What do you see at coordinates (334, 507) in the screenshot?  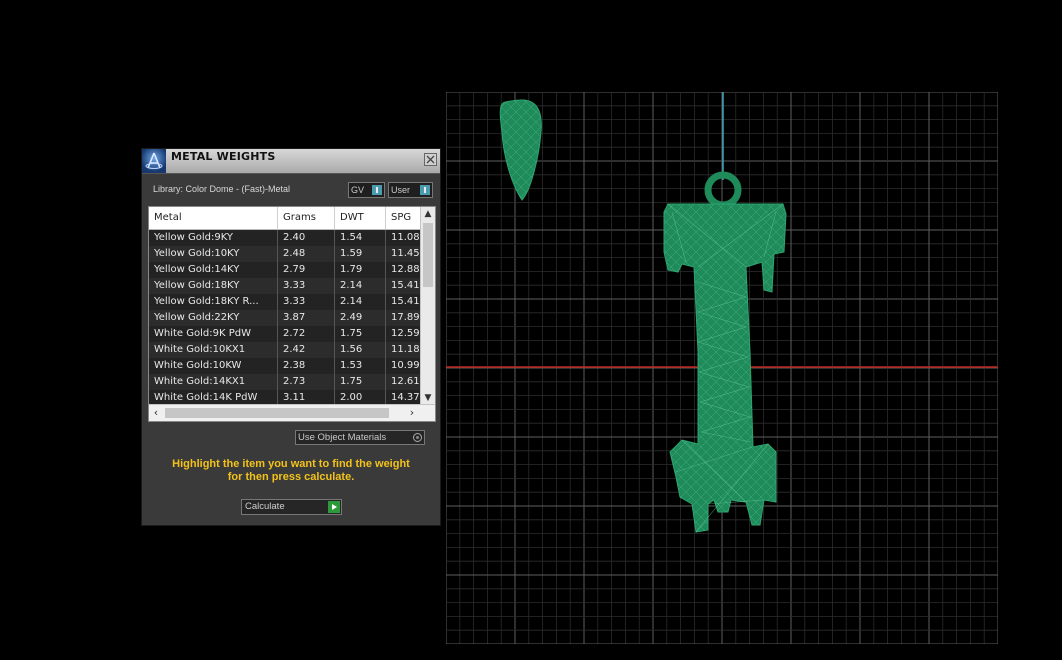 I see `play-icon` at bounding box center [334, 507].